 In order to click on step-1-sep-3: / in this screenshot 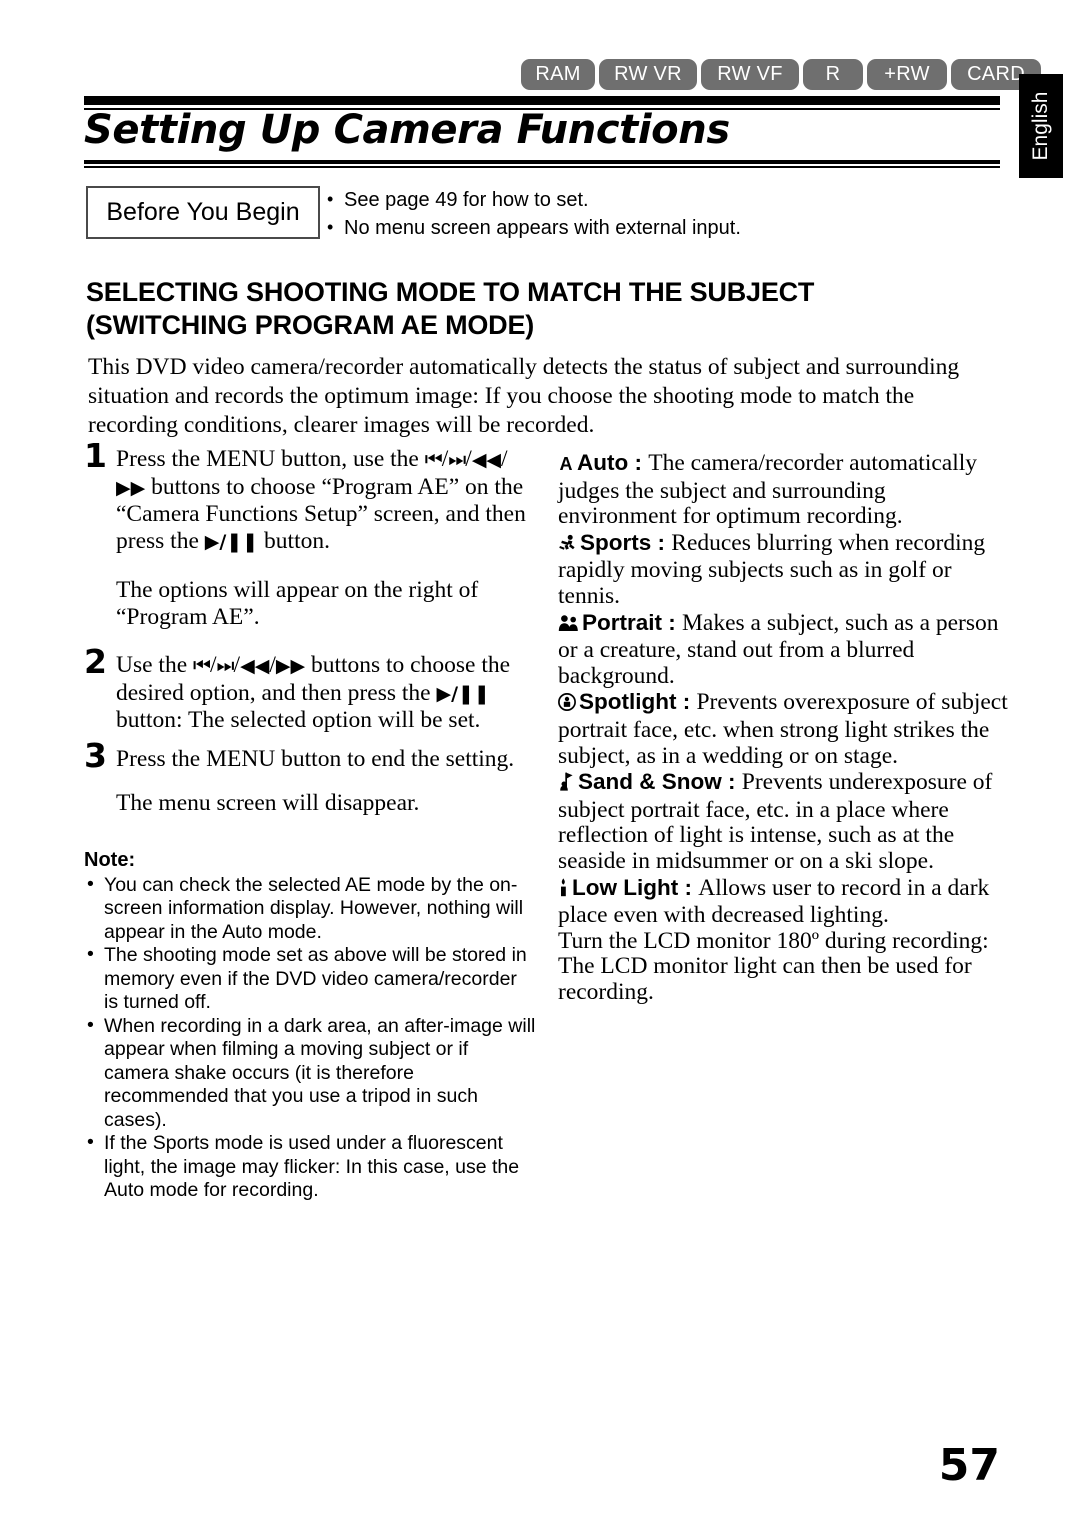, I will do `click(504, 459)`.